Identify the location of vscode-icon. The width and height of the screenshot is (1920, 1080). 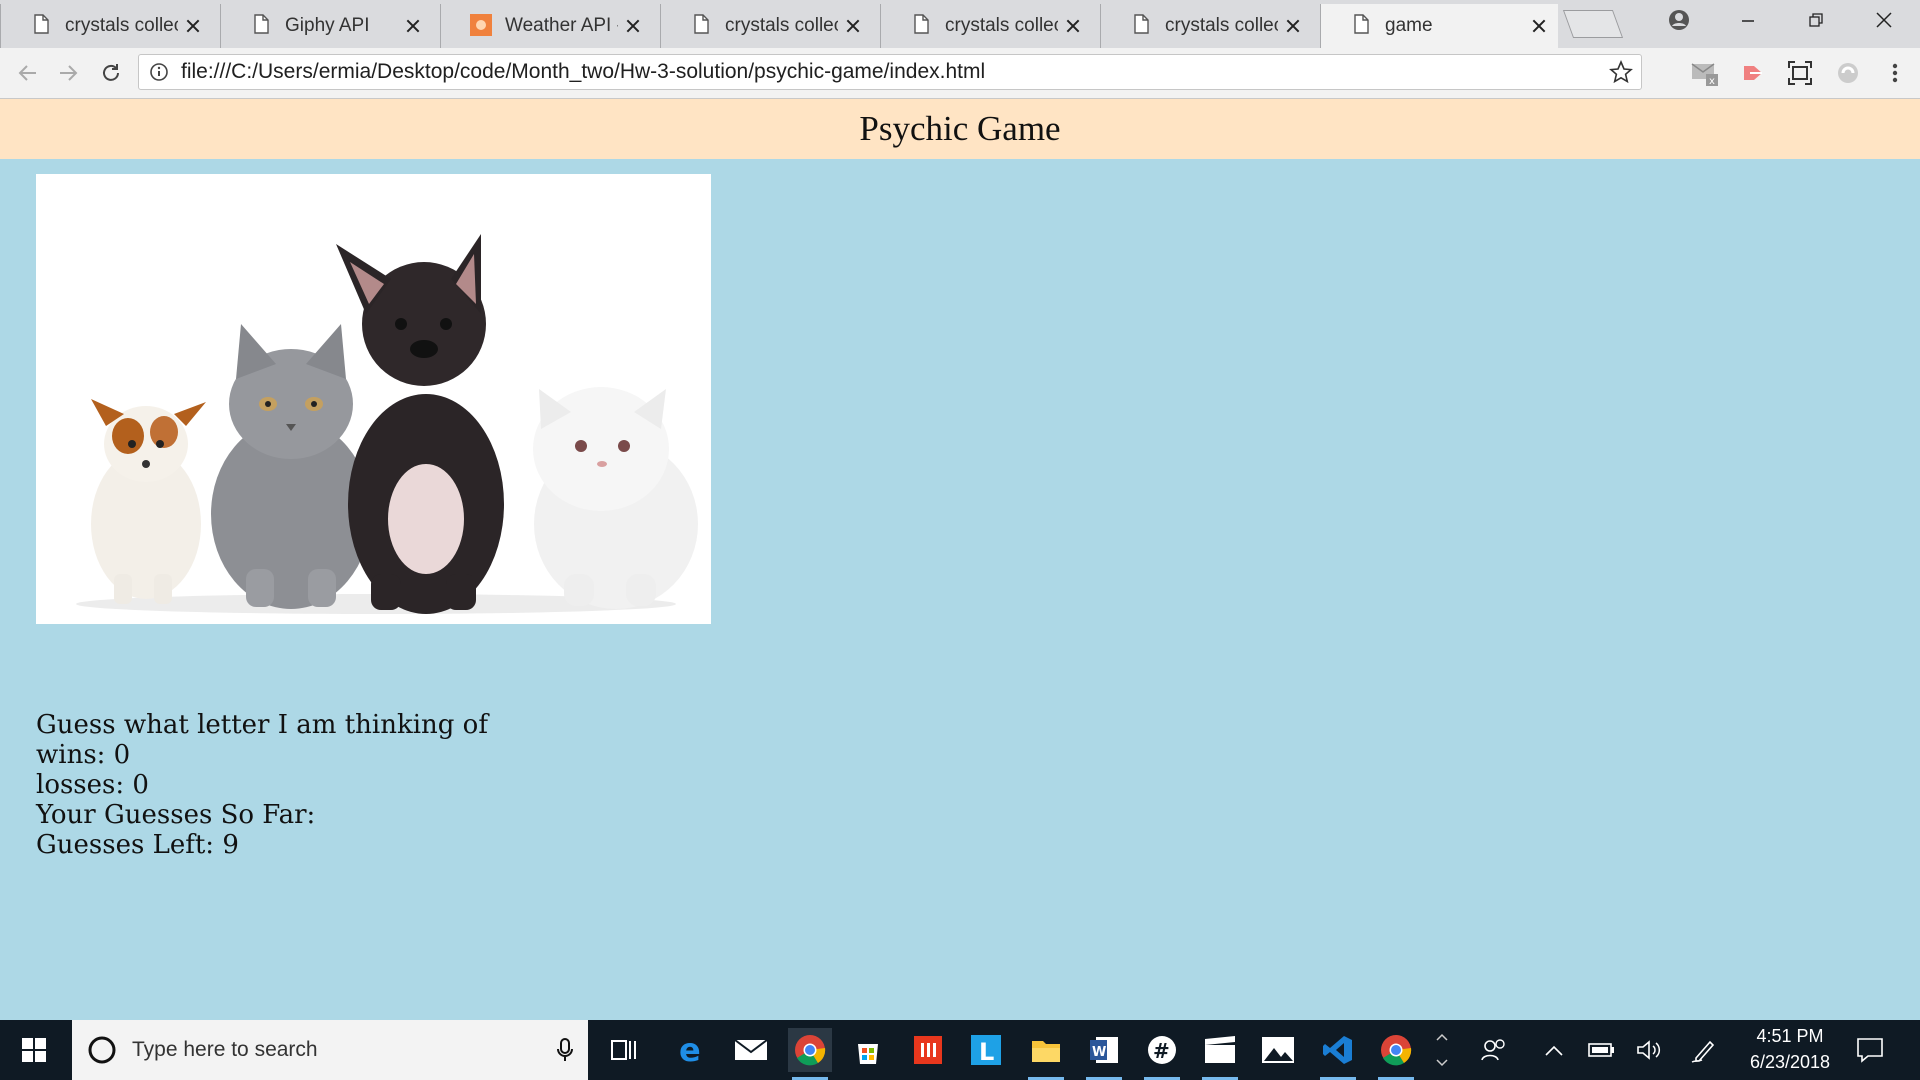
(1338, 1054).